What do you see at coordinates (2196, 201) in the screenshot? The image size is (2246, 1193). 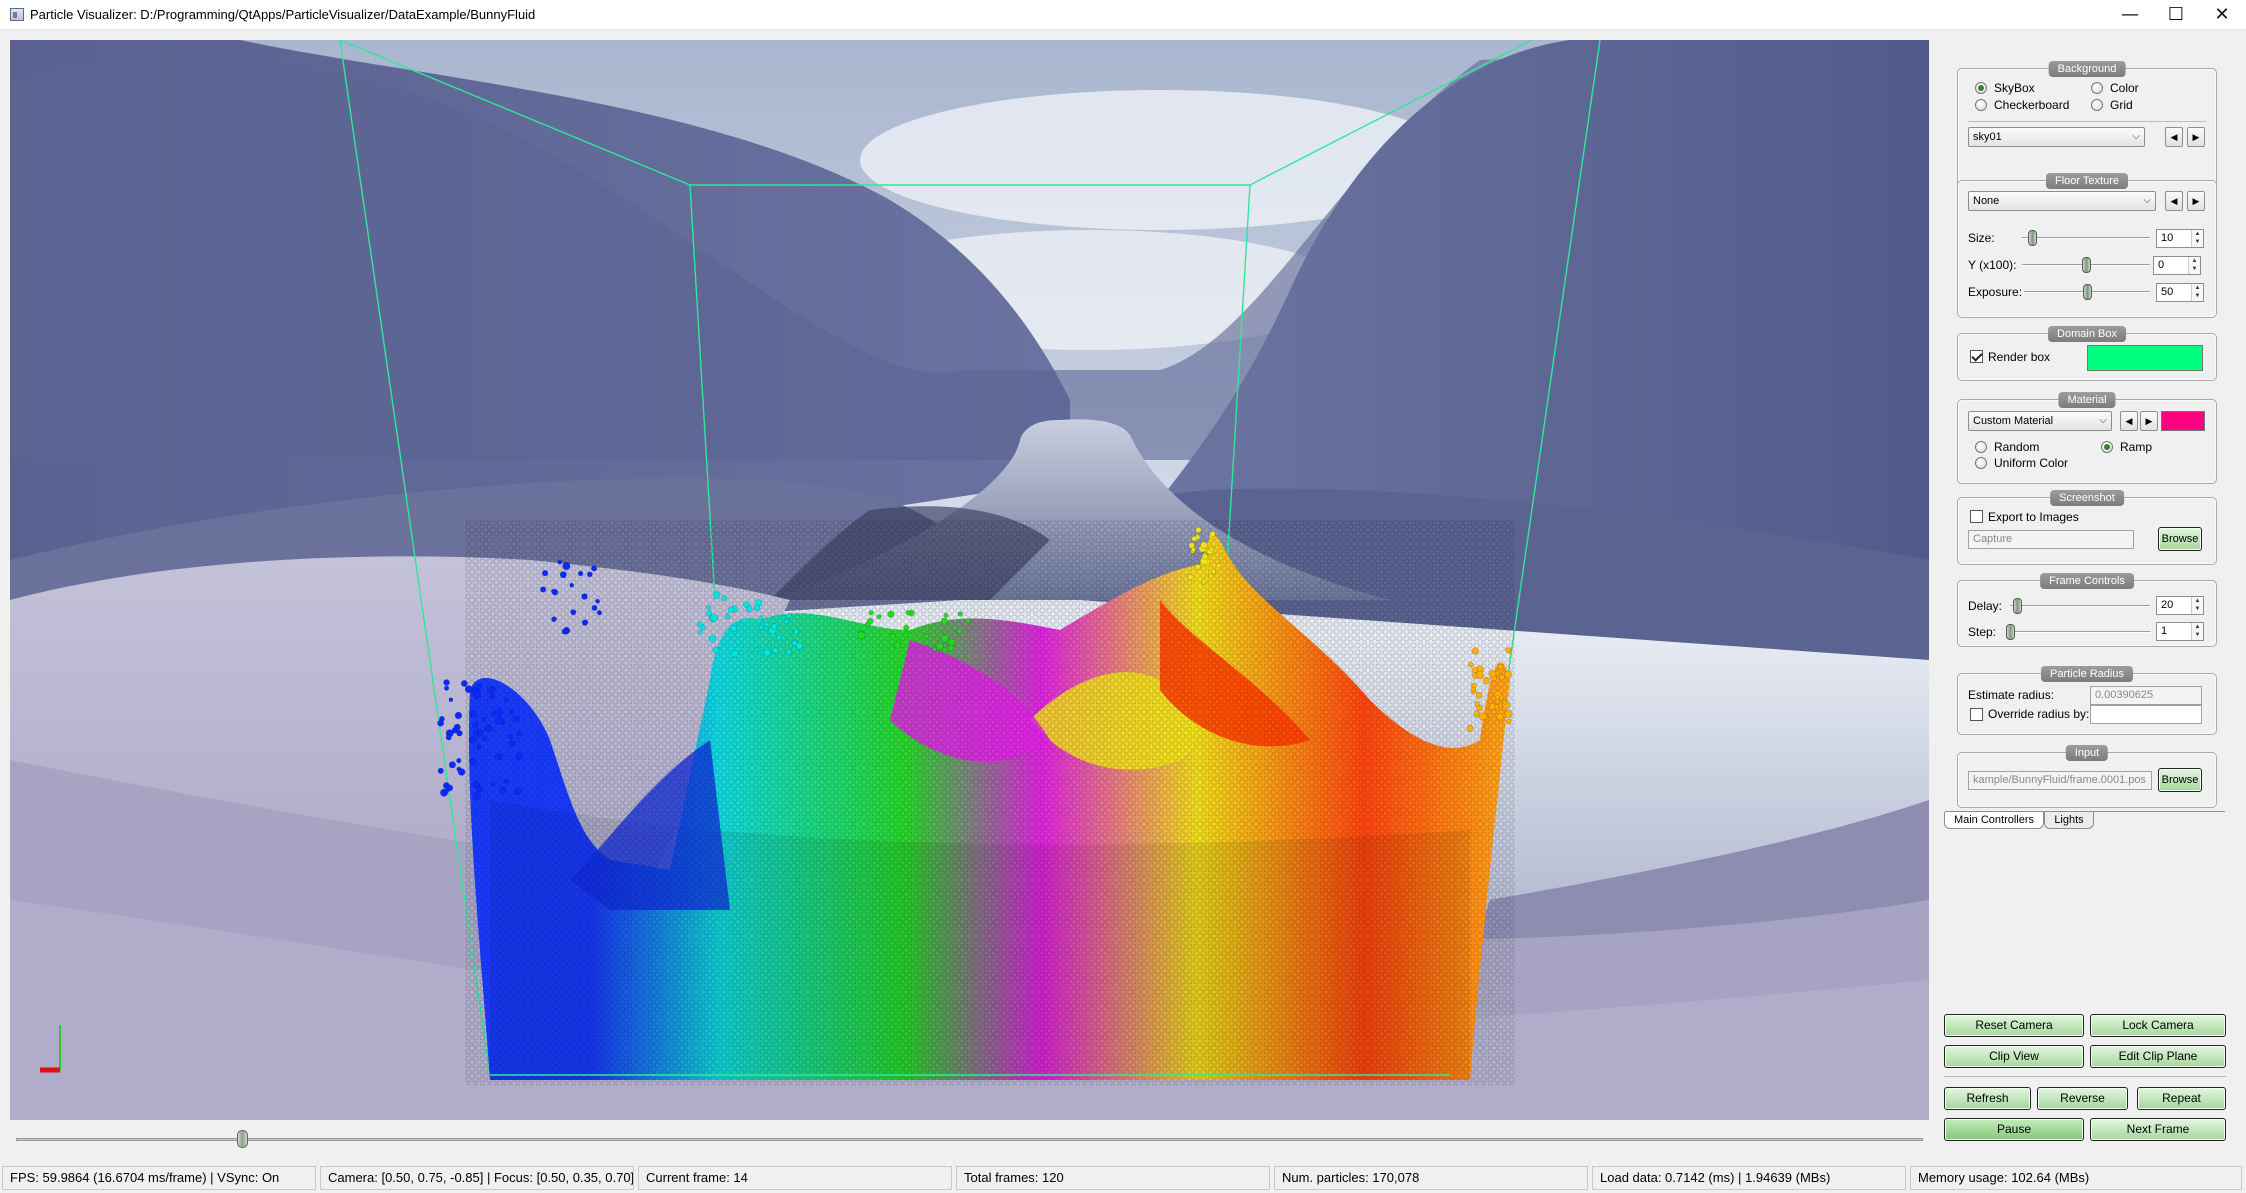 I see `floor-next-button: ▶` at bounding box center [2196, 201].